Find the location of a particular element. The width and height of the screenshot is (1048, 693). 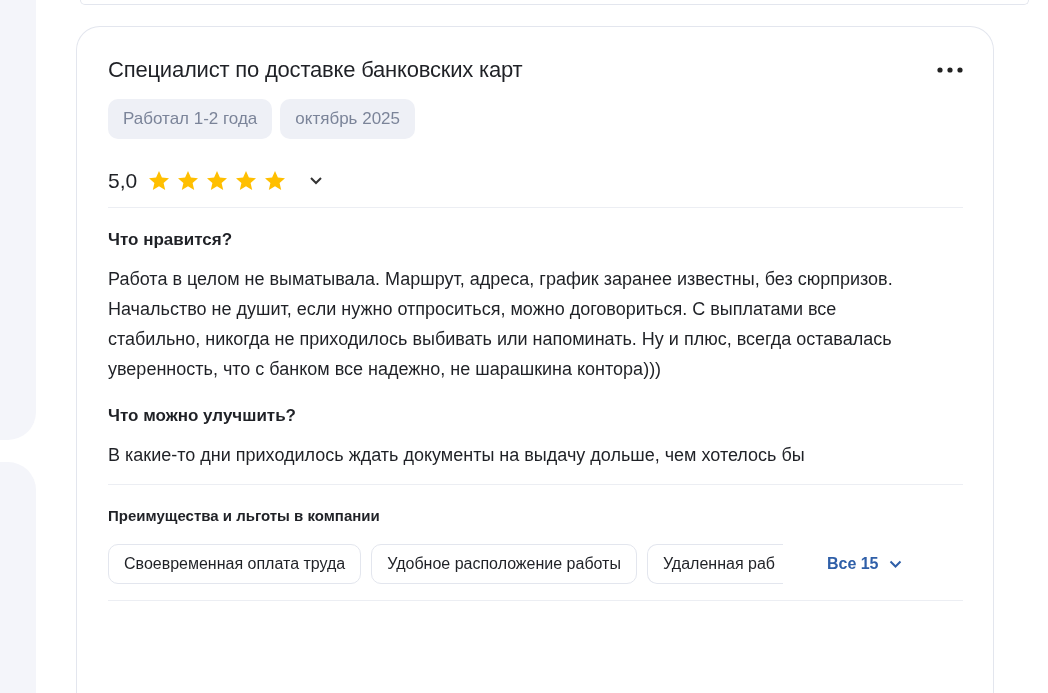

tag: Работал 1-2 года is located at coordinates (190, 119).